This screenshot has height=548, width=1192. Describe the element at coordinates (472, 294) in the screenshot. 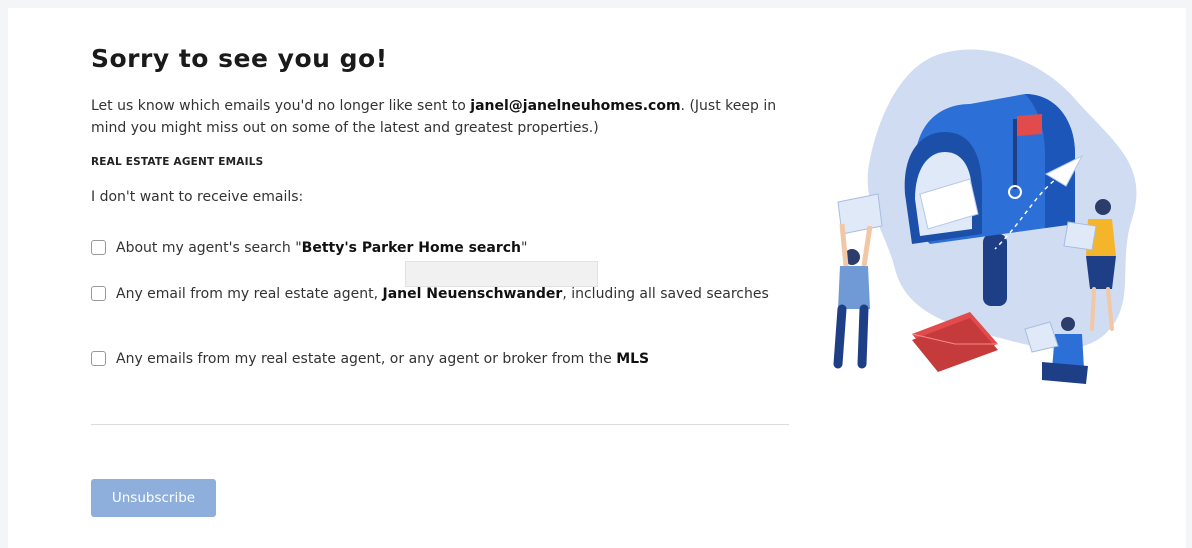

I see `option-bold: Janel Neuenschwander` at that location.